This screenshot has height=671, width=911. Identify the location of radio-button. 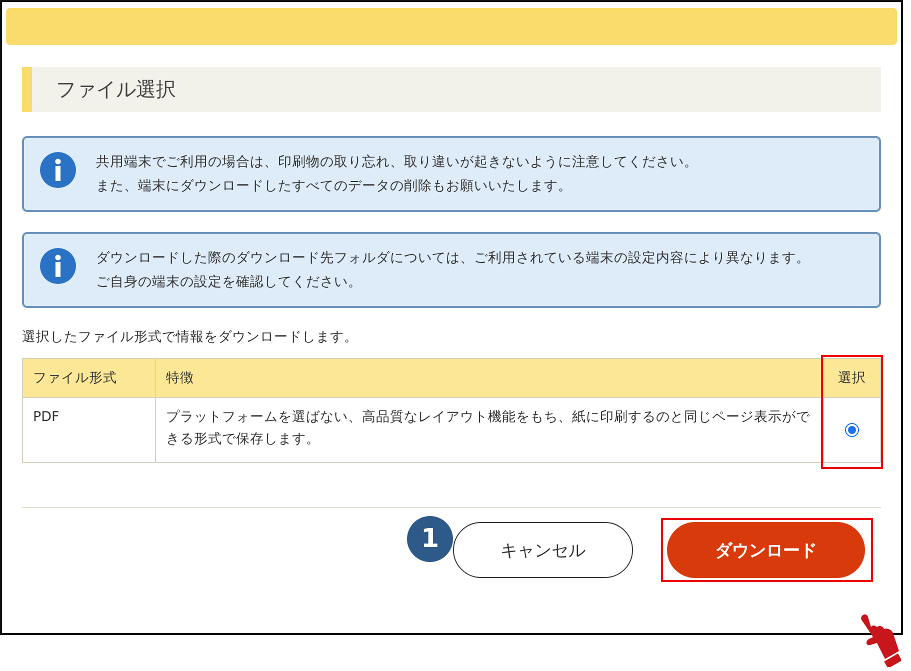
(852, 430).